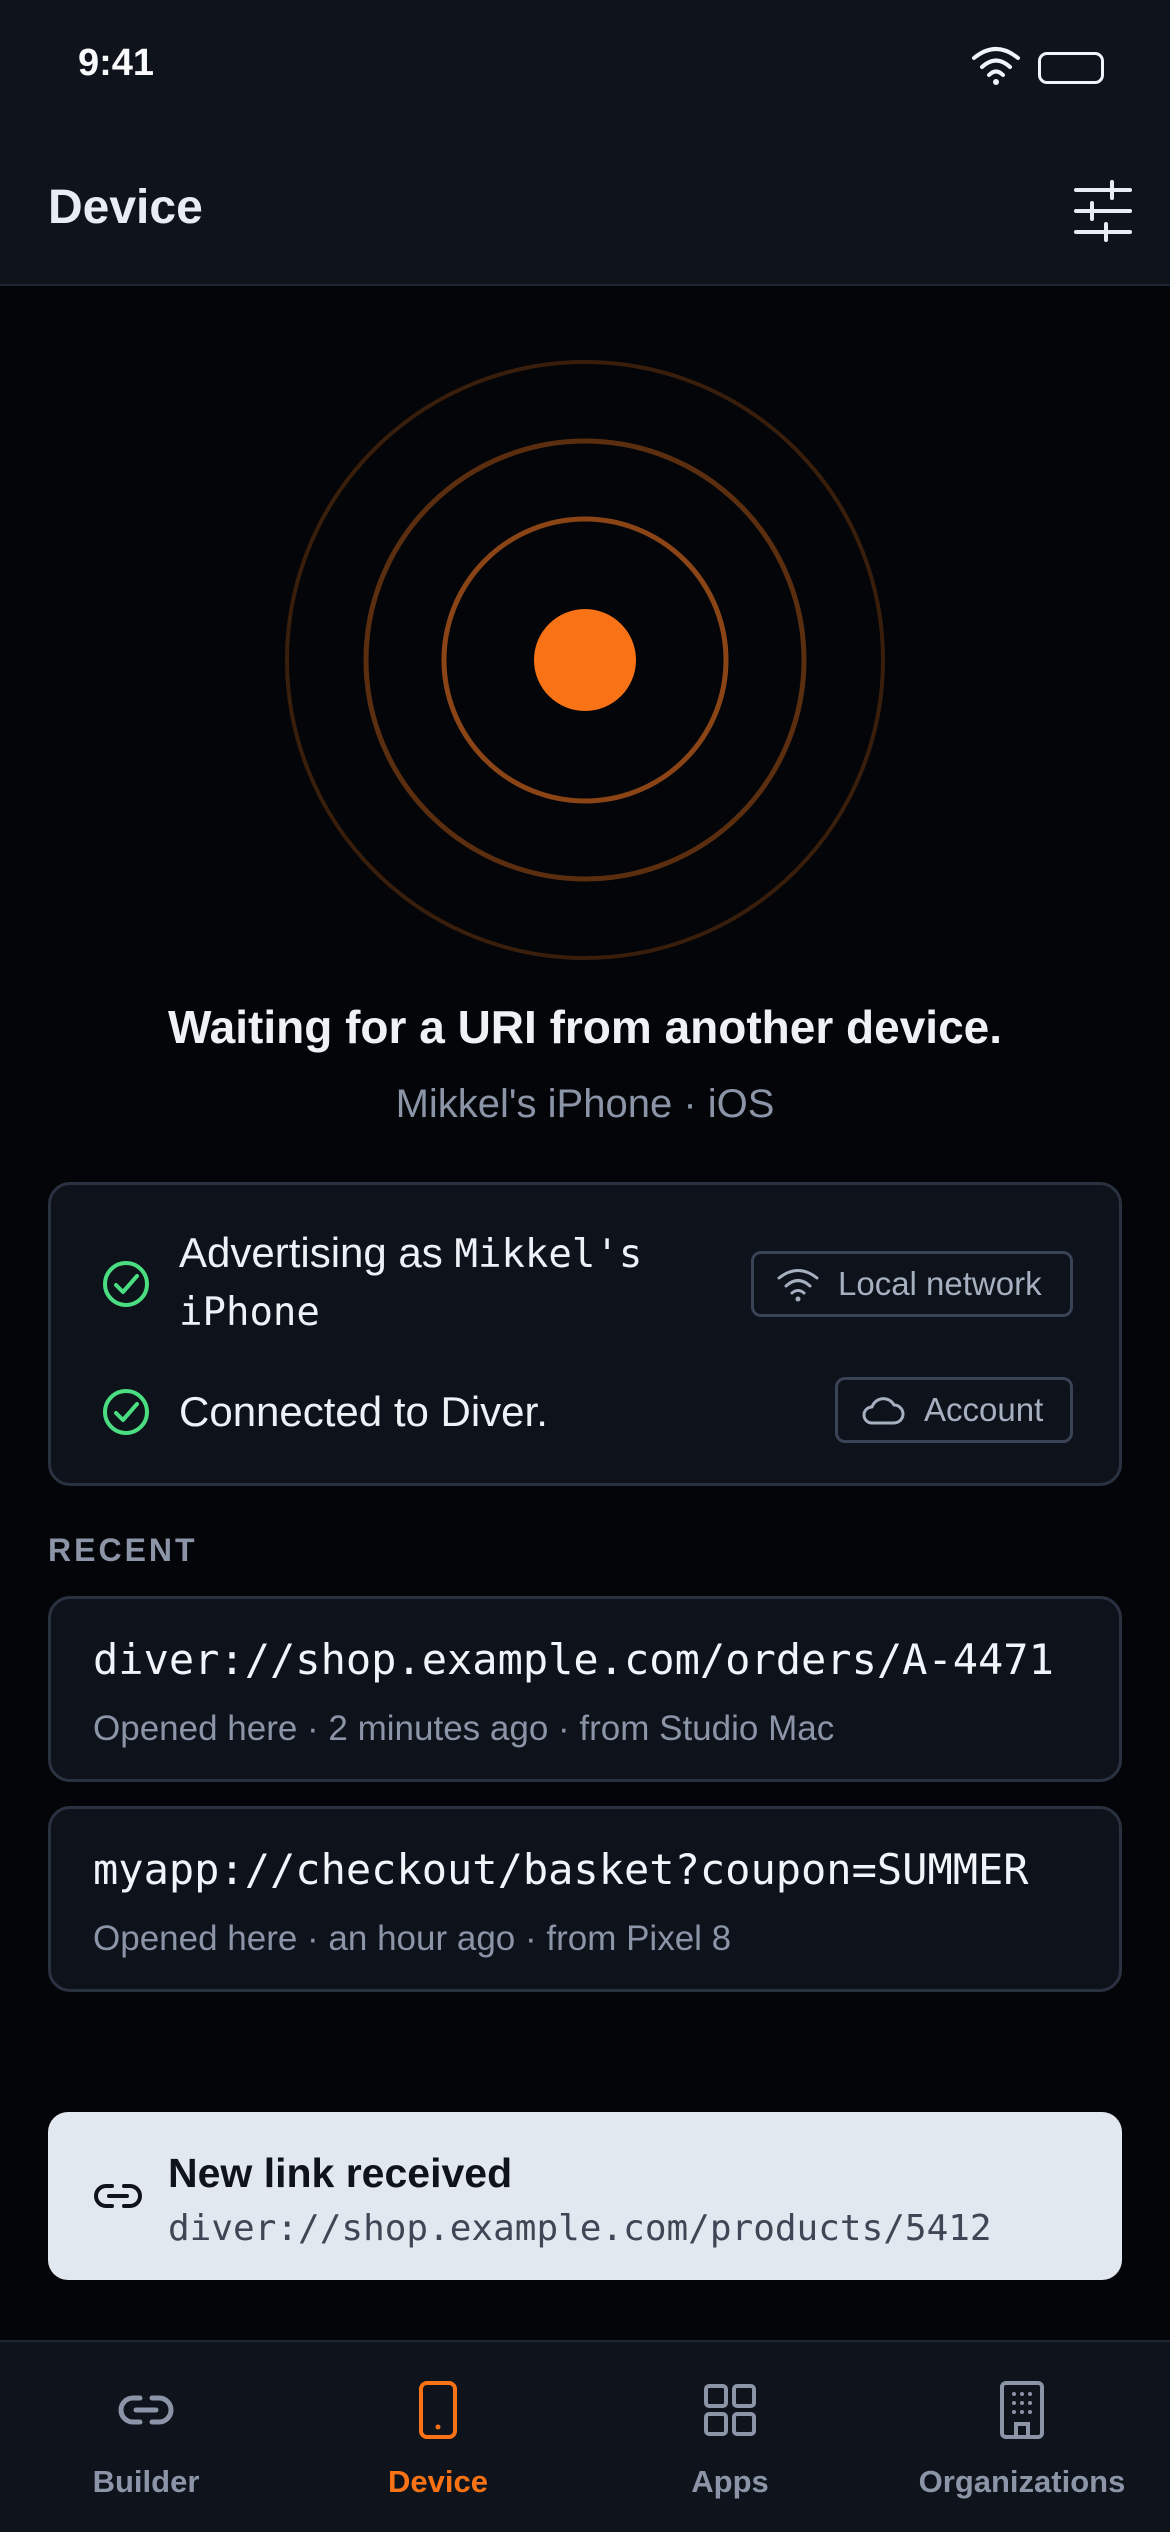  I want to click on radar-animation, so click(585, 660).